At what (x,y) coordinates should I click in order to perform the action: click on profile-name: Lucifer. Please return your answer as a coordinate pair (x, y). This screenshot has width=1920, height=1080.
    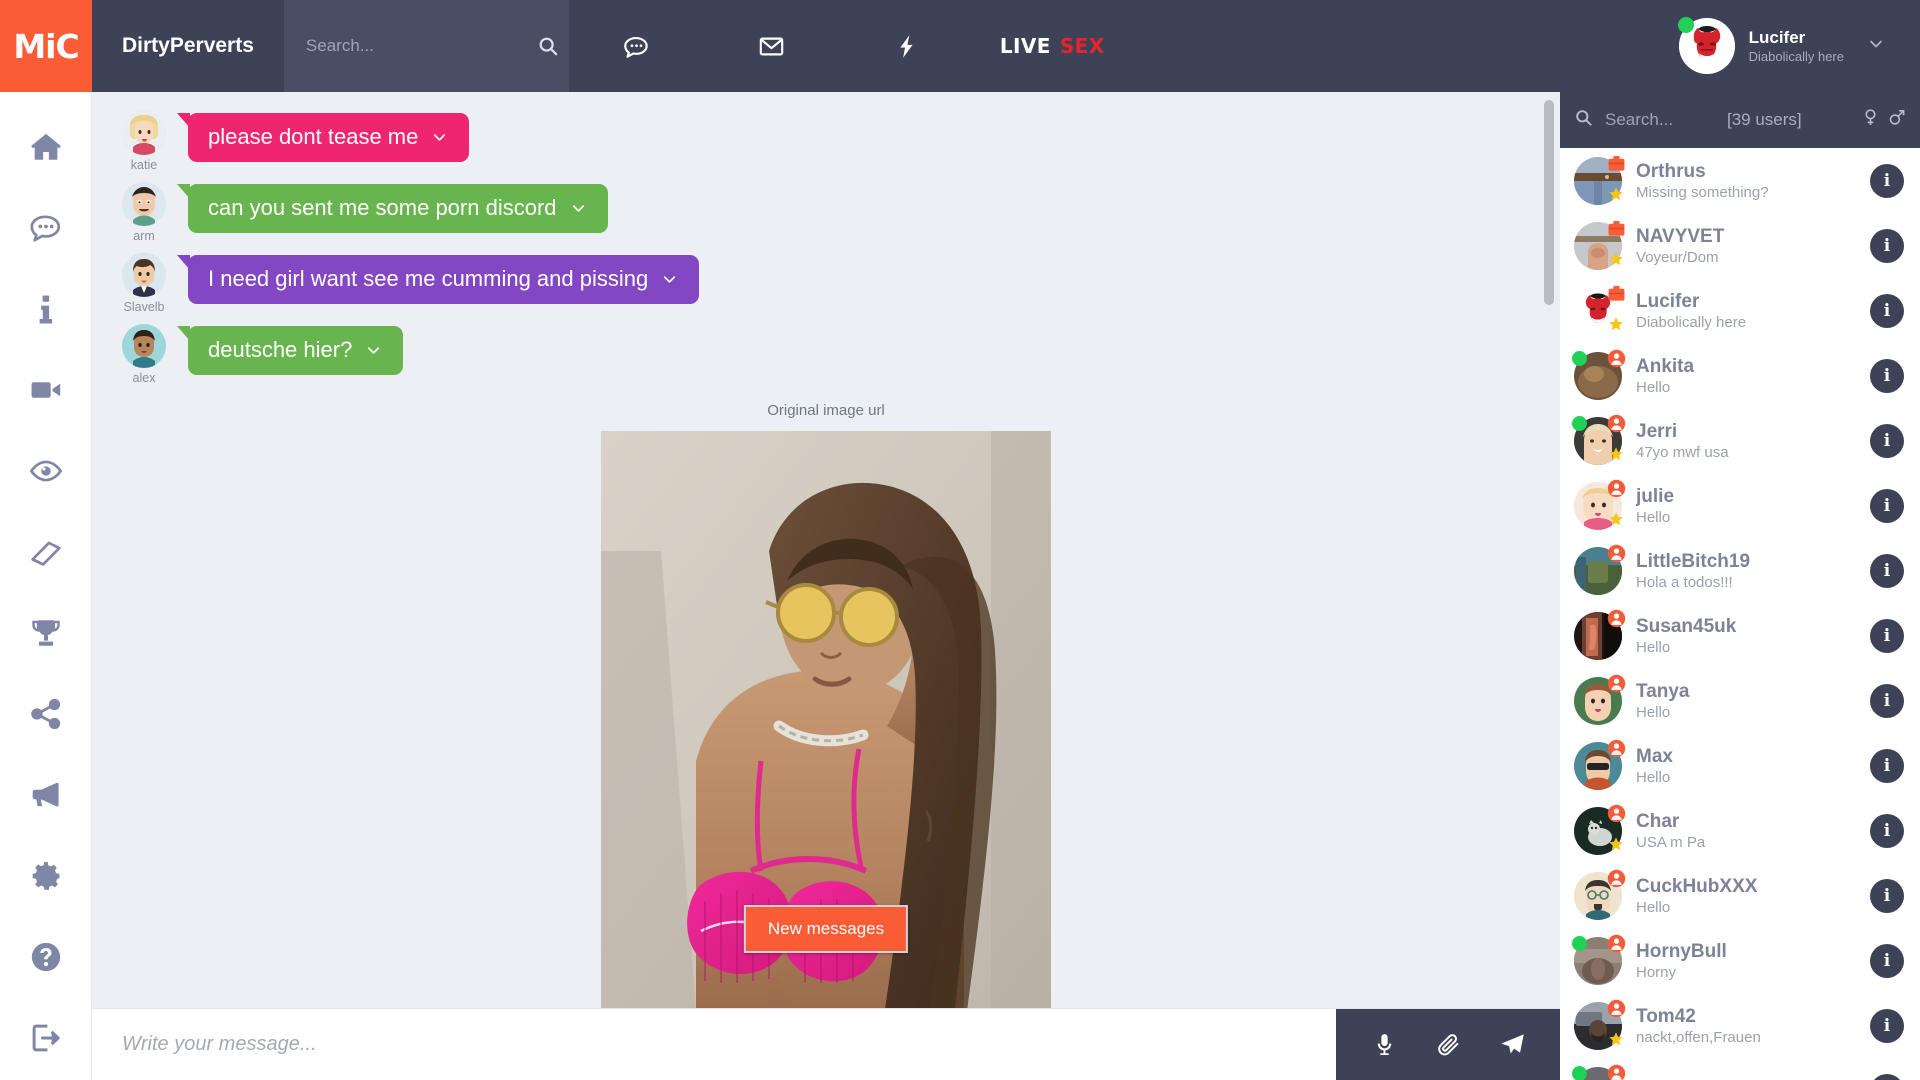
    Looking at the image, I should click on (1777, 38).